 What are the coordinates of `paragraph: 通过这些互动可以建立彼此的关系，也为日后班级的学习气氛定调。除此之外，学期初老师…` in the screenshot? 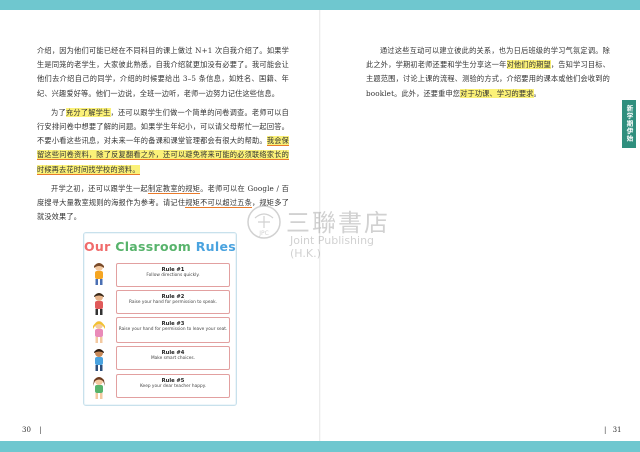 It's located at (488, 72).